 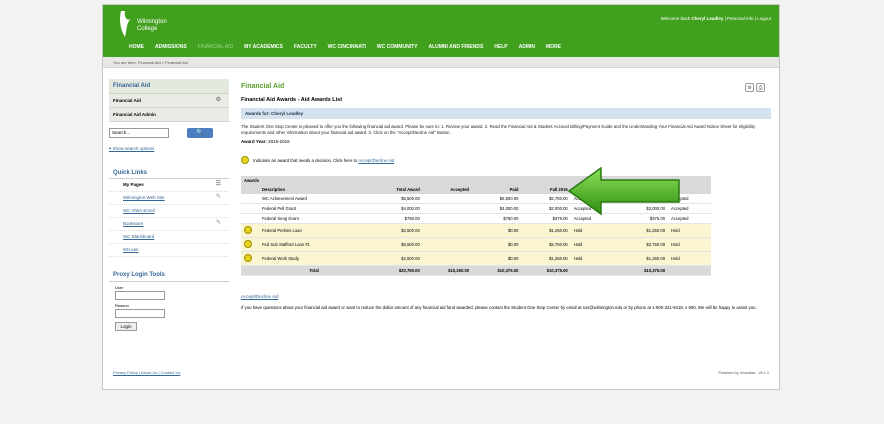 I want to click on total-cell-total: $20,750.00, so click(x=396, y=270).